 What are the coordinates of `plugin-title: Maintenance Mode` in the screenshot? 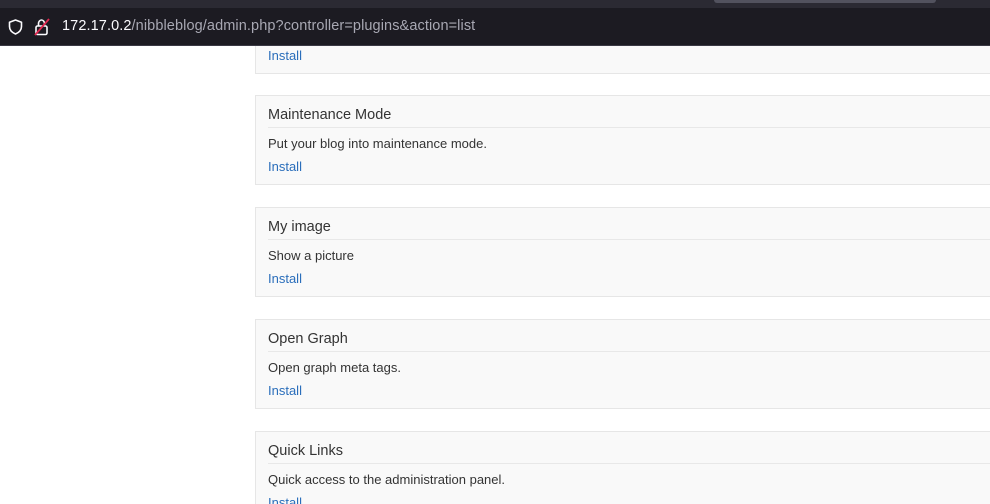 It's located at (330, 115).